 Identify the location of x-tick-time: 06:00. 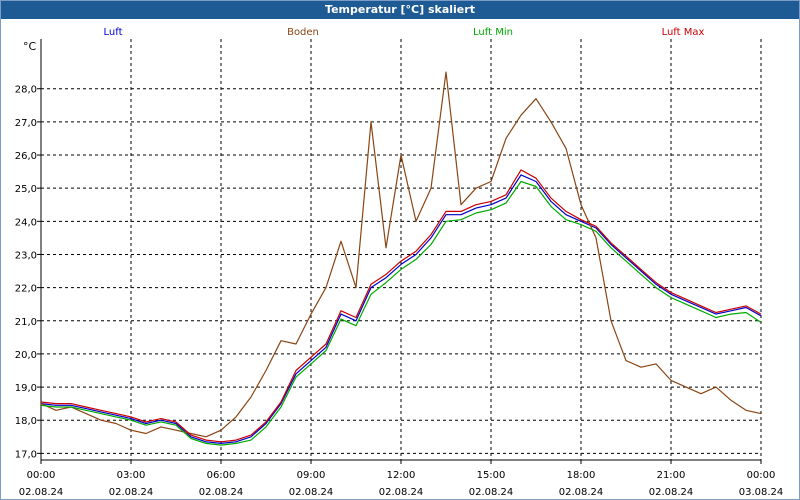
(221, 475).